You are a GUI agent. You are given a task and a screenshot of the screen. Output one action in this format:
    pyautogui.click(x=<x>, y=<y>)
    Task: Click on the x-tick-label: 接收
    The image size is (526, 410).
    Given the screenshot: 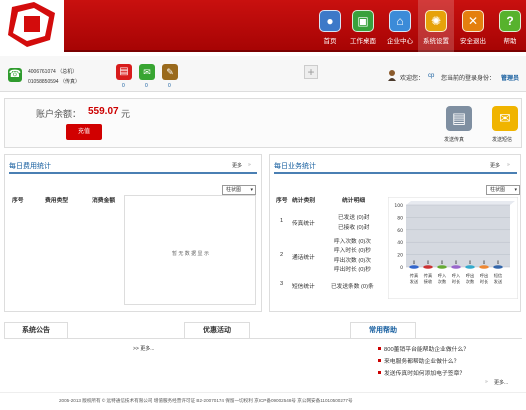 What is the action you would take?
    pyautogui.click(x=428, y=281)
    